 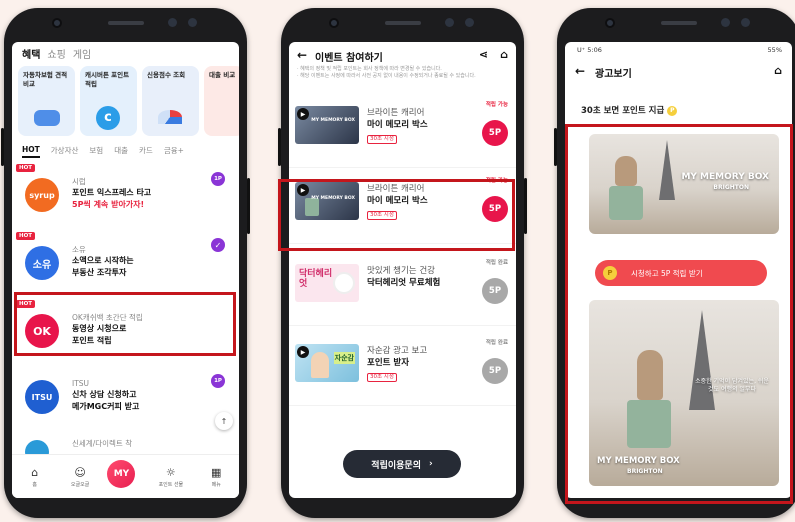 What do you see at coordinates (216, 484) in the screenshot?
I see `nav-label: 메뉴` at bounding box center [216, 484].